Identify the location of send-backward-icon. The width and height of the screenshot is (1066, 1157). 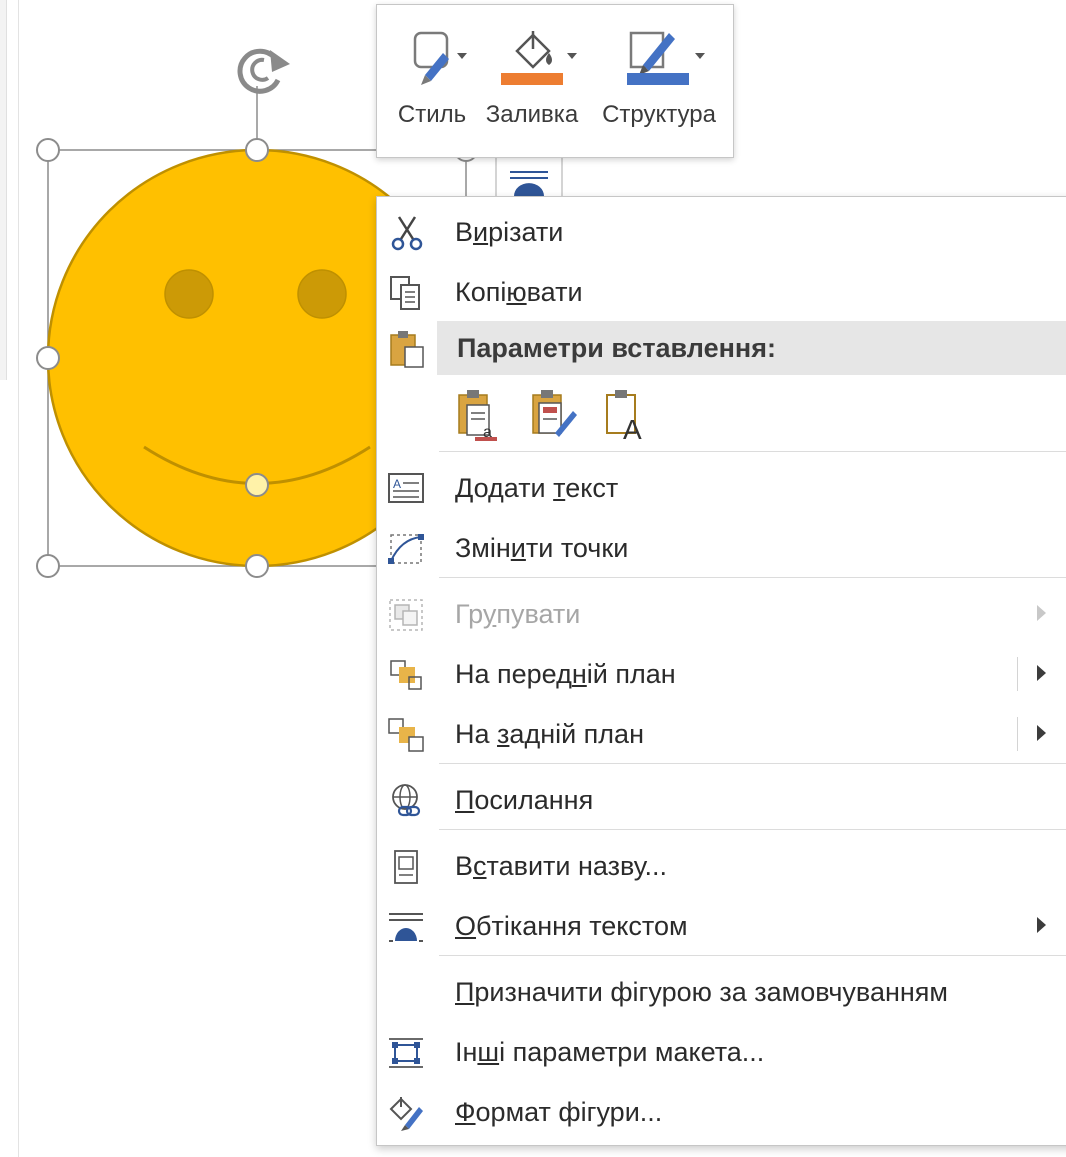
(406, 735).